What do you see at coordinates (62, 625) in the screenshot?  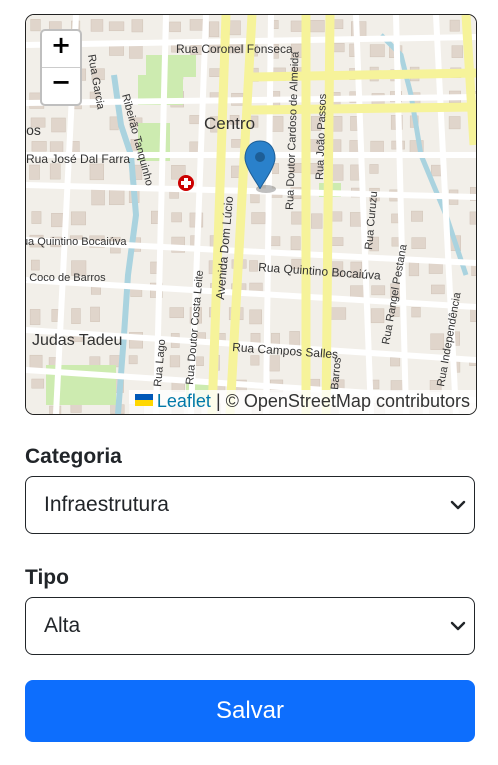 I see `tipo-selected-value: Alta` at bounding box center [62, 625].